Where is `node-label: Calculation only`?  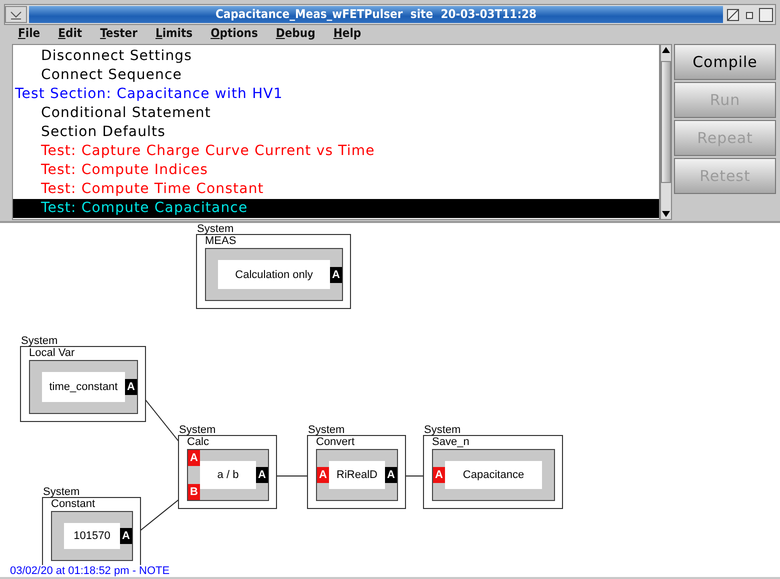 node-label: Calculation only is located at coordinates (274, 274).